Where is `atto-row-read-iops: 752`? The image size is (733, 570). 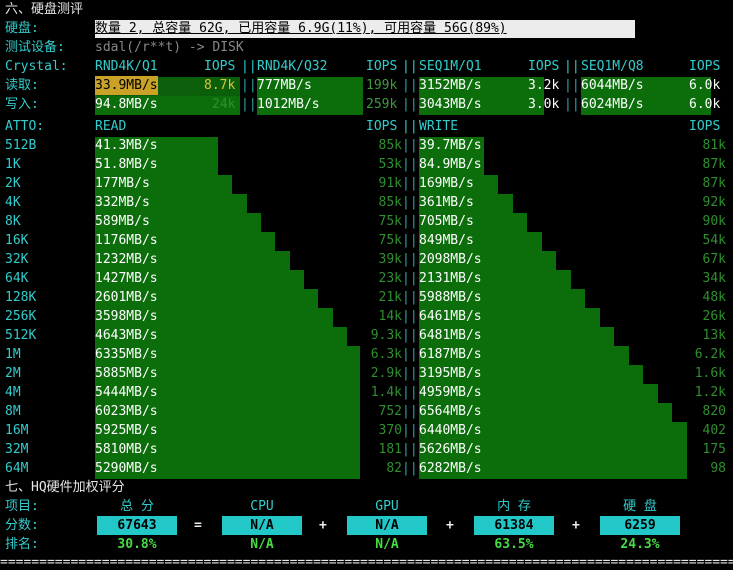 atto-row-read-iops: 752 is located at coordinates (390, 411).